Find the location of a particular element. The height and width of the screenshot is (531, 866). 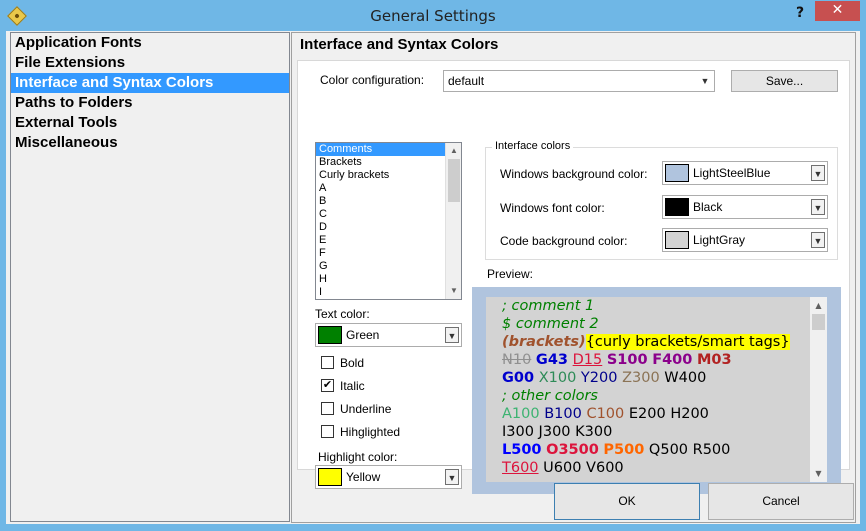

preview-token: L500 is located at coordinates (522, 450).